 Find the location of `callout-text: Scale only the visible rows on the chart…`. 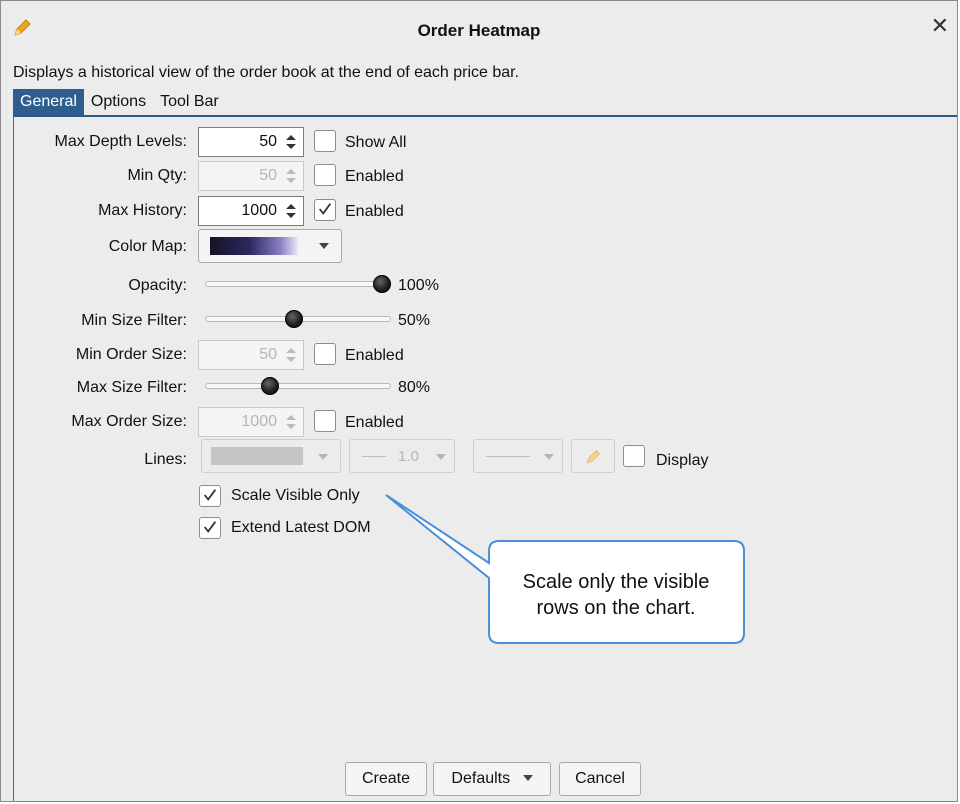

callout-text: Scale only the visible rows on the chart… is located at coordinates (616, 595).